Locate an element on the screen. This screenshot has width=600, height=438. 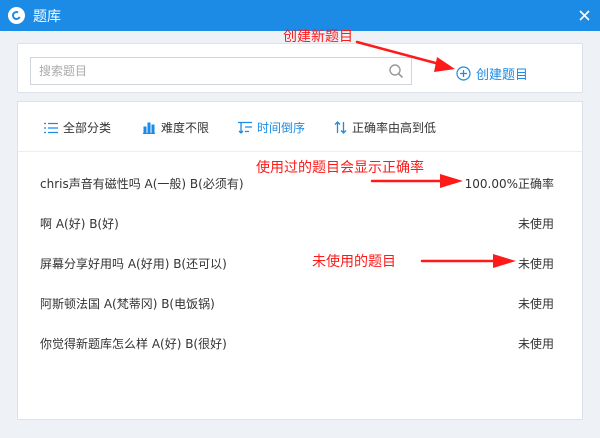
list-icon is located at coordinates (51, 127).